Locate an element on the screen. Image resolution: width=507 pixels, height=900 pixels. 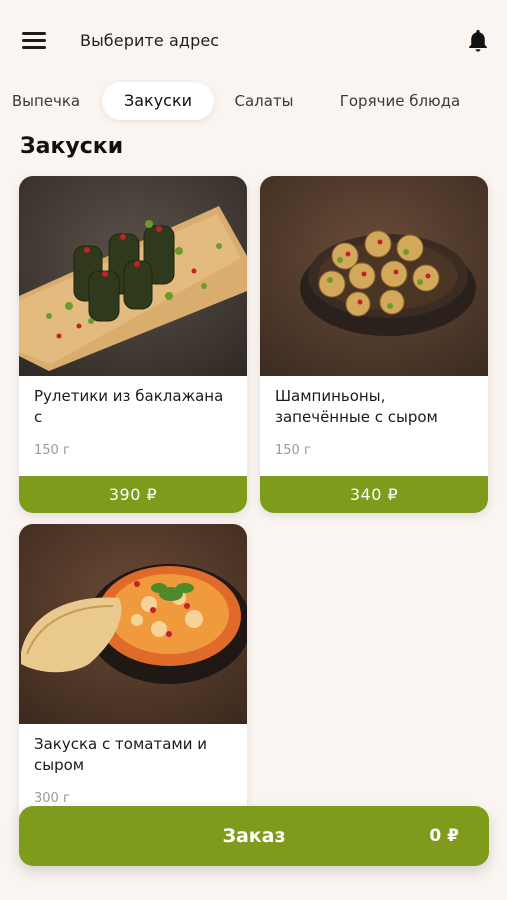
tab-partial: С is located at coordinates (503, 101).